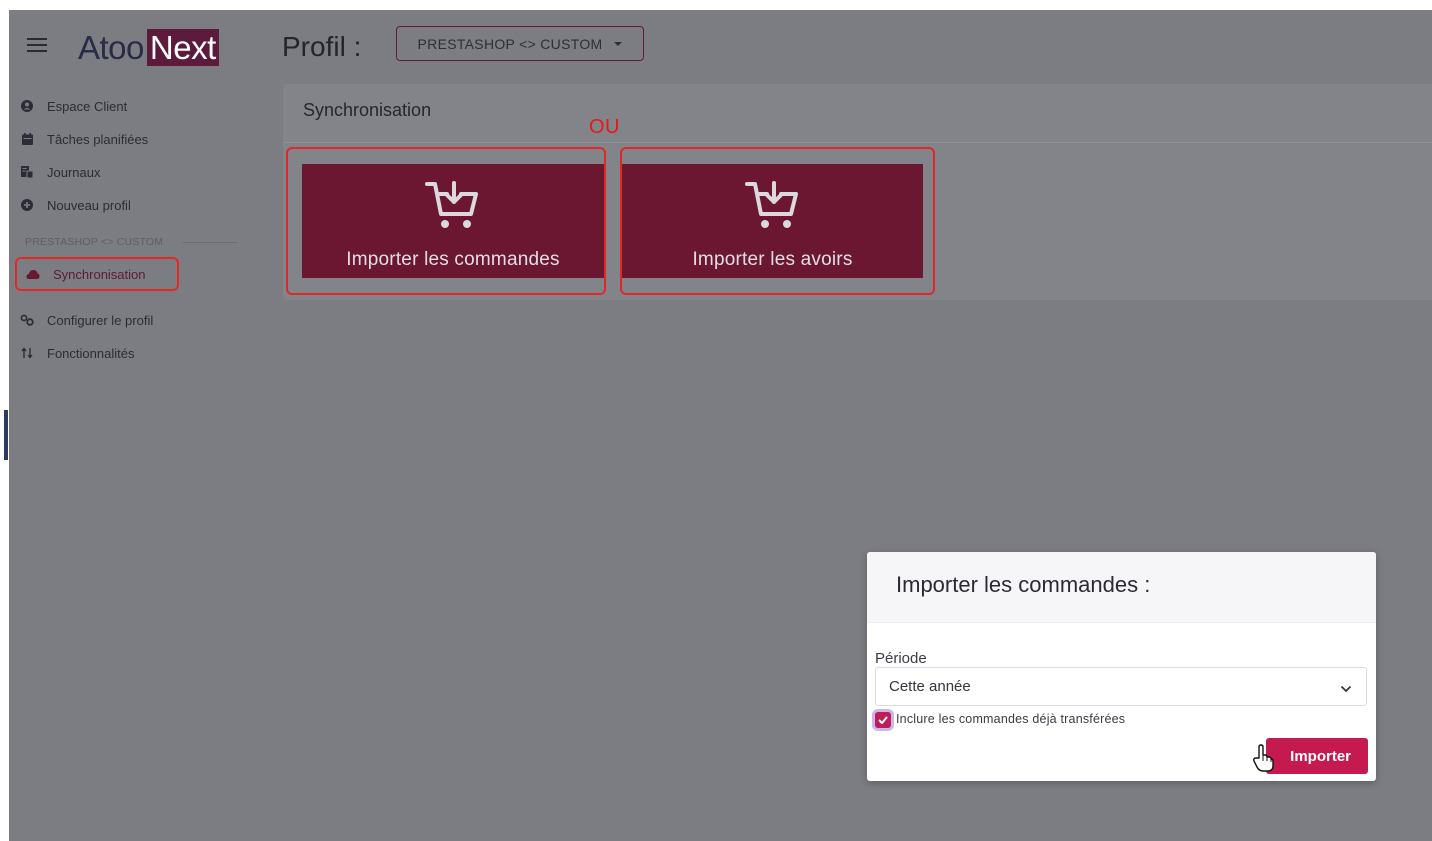  Describe the element at coordinates (27, 320) in the screenshot. I see `gears-icon` at that location.